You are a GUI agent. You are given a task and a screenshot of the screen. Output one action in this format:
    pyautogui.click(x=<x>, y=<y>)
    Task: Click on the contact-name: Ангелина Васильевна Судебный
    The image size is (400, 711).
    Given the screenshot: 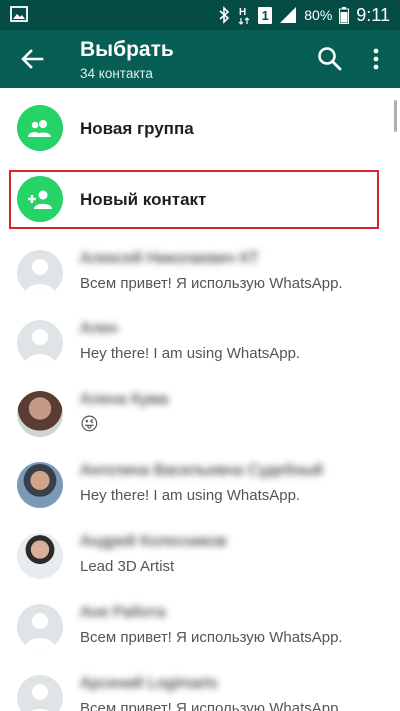 What is the action you would take?
    pyautogui.click(x=202, y=470)
    